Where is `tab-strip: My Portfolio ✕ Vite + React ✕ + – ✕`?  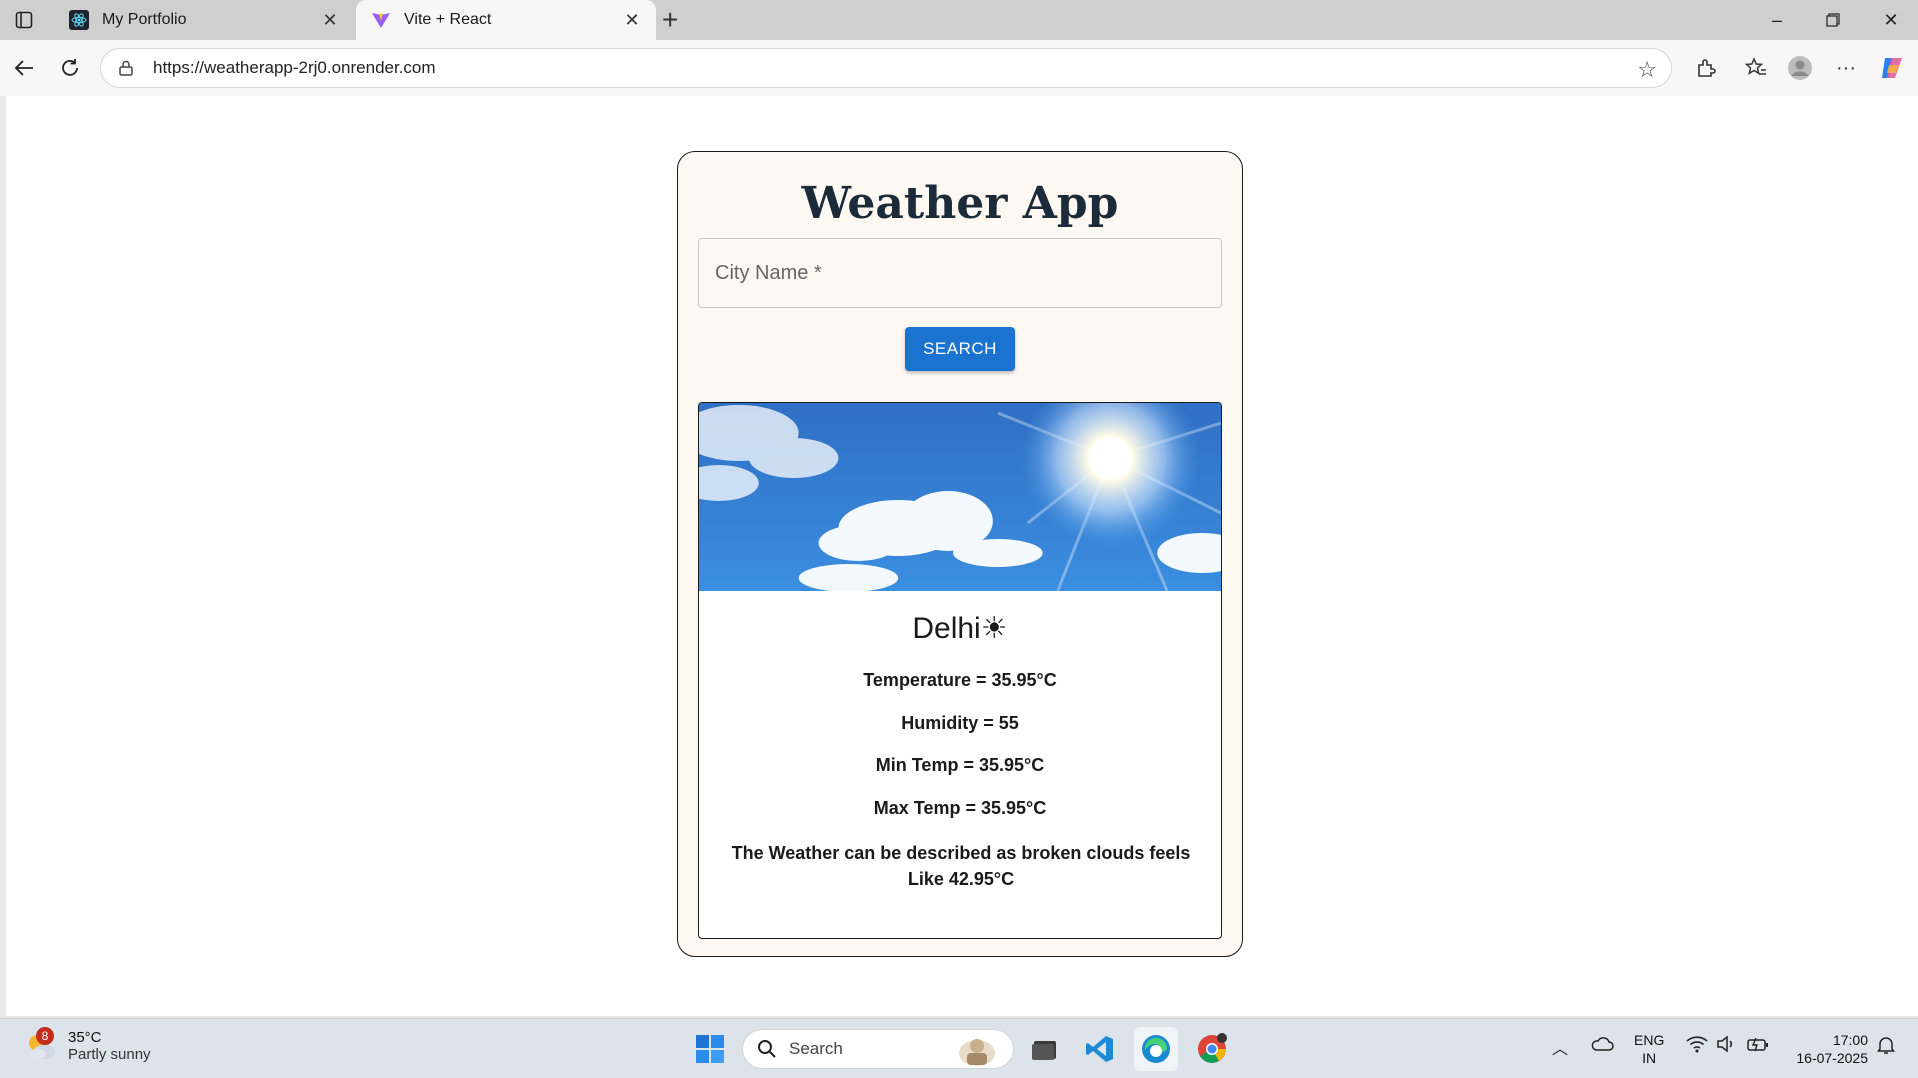
tab-strip: My Portfolio ✕ Vite + React ✕ + – ✕ is located at coordinates (959, 20).